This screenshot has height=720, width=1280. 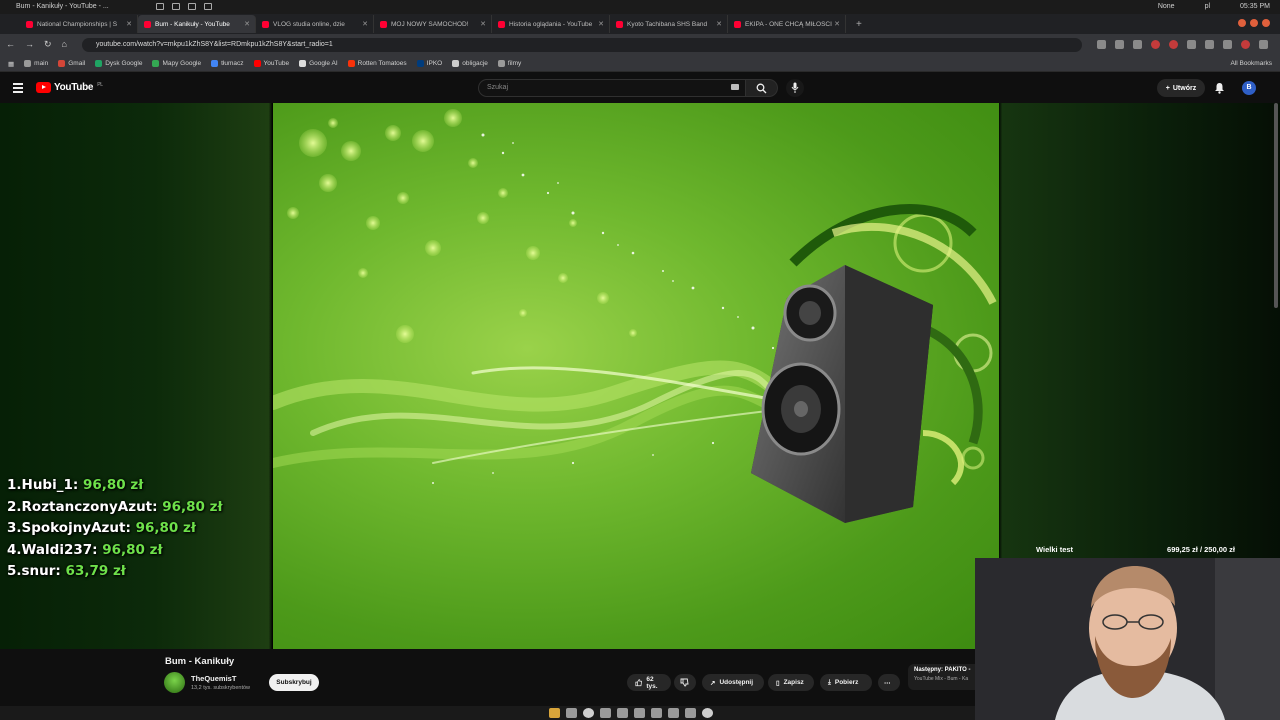 What do you see at coordinates (1181, 88) in the screenshot?
I see `create-button: + Utwórz` at bounding box center [1181, 88].